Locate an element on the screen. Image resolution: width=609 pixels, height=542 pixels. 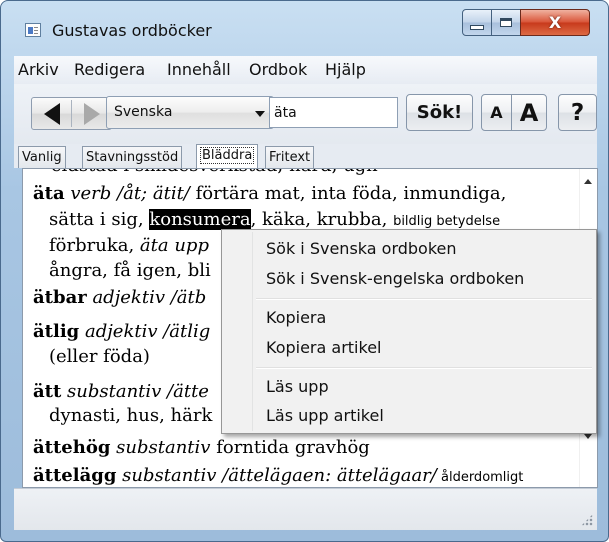
definition: sätta i sig, is located at coordinates (99, 219).